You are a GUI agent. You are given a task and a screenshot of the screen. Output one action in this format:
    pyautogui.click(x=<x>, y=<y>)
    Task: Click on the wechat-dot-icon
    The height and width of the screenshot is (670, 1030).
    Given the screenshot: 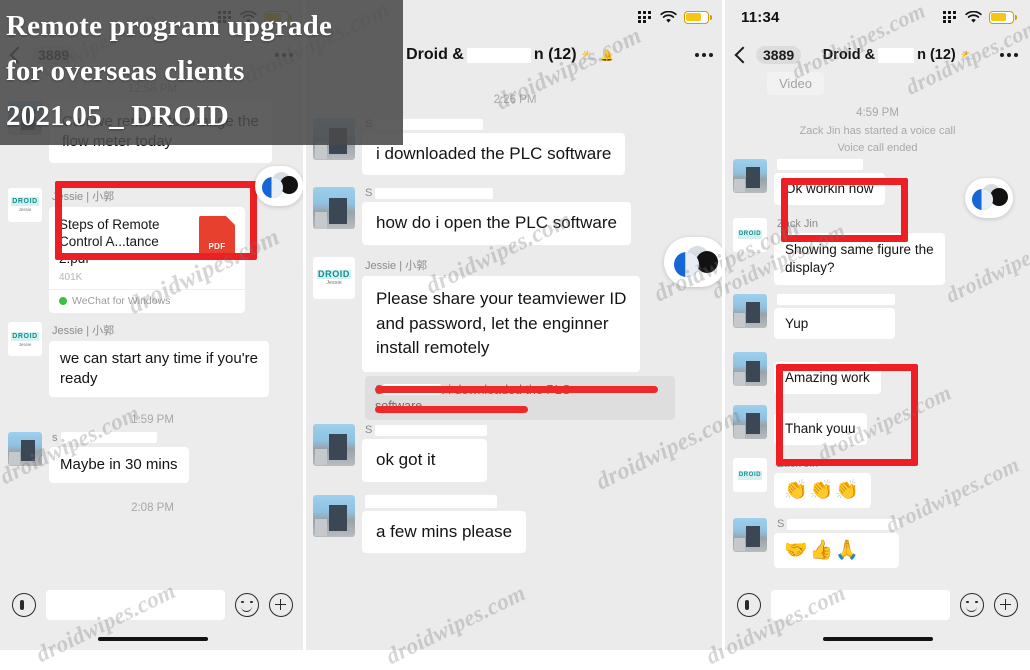 What is the action you would take?
    pyautogui.click(x=63, y=301)
    